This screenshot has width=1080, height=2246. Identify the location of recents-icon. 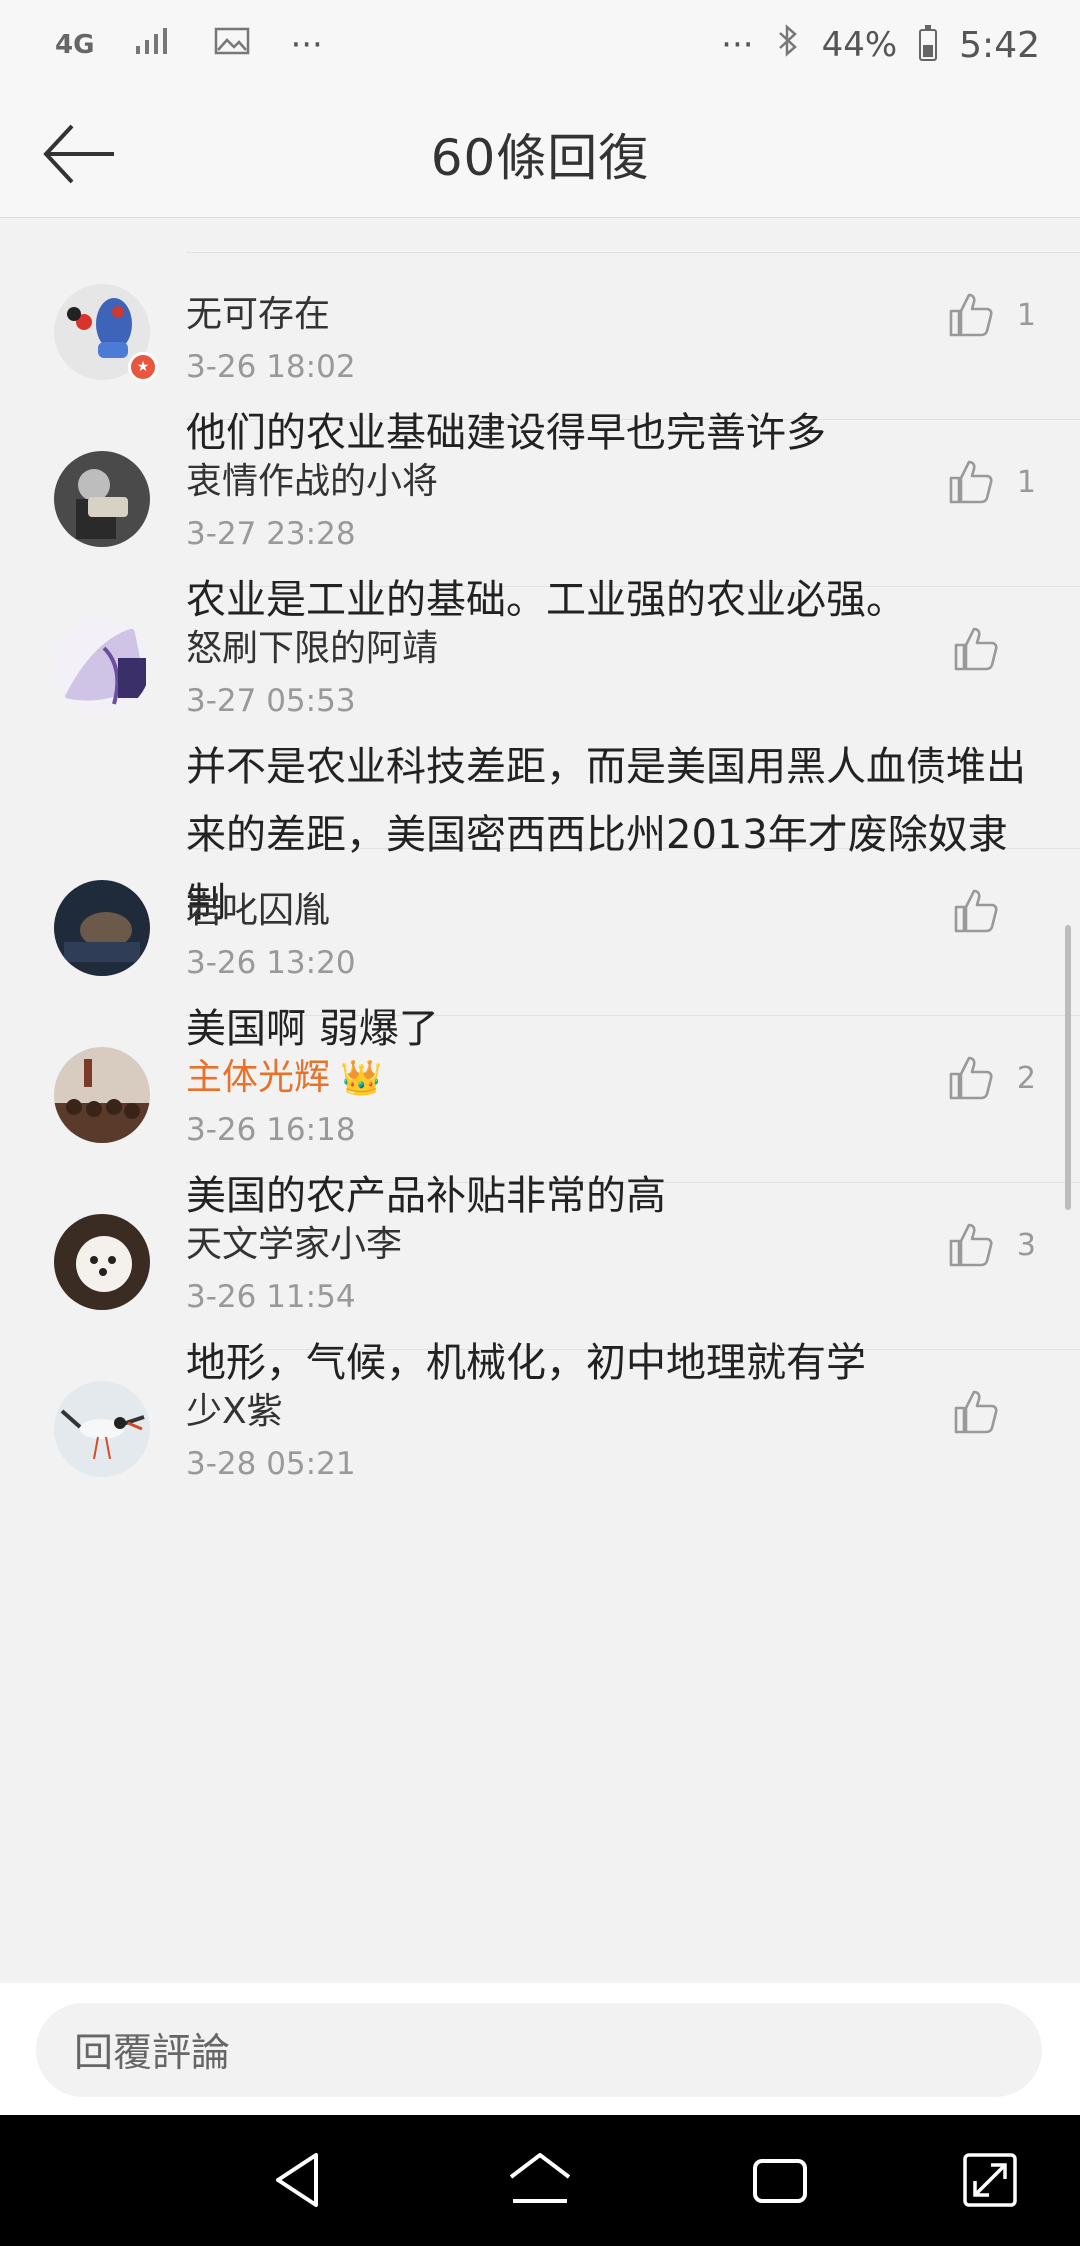
(780, 2181).